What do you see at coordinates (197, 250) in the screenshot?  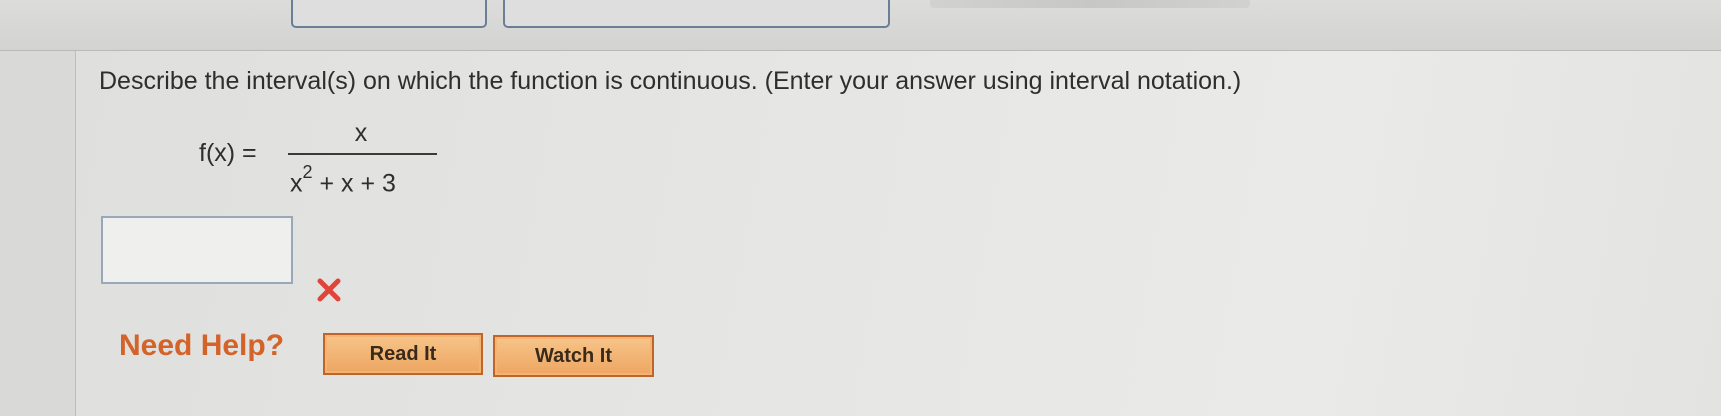 I see `answer-input` at bounding box center [197, 250].